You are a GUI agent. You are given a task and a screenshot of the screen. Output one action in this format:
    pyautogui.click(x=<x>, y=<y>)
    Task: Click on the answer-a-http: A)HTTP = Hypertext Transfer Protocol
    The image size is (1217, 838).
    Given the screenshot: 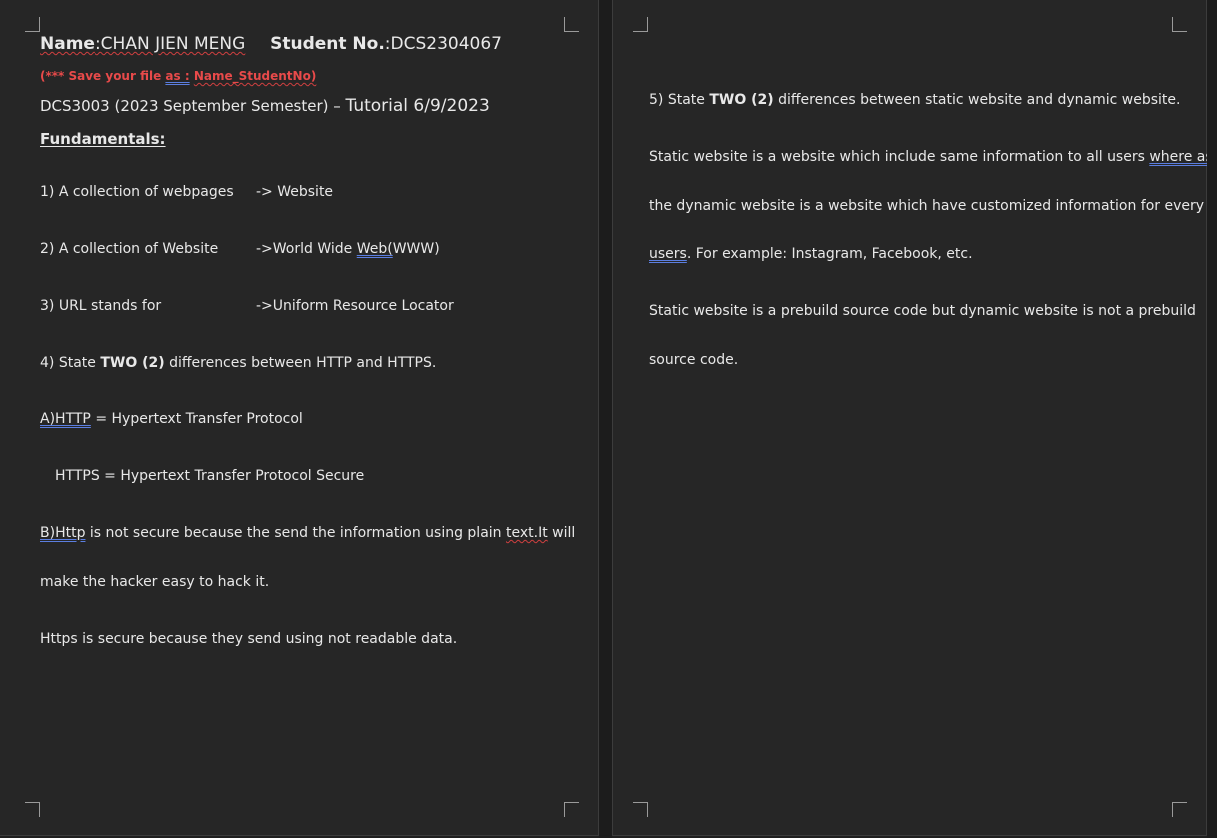 What is the action you would take?
    pyautogui.click(x=171, y=419)
    